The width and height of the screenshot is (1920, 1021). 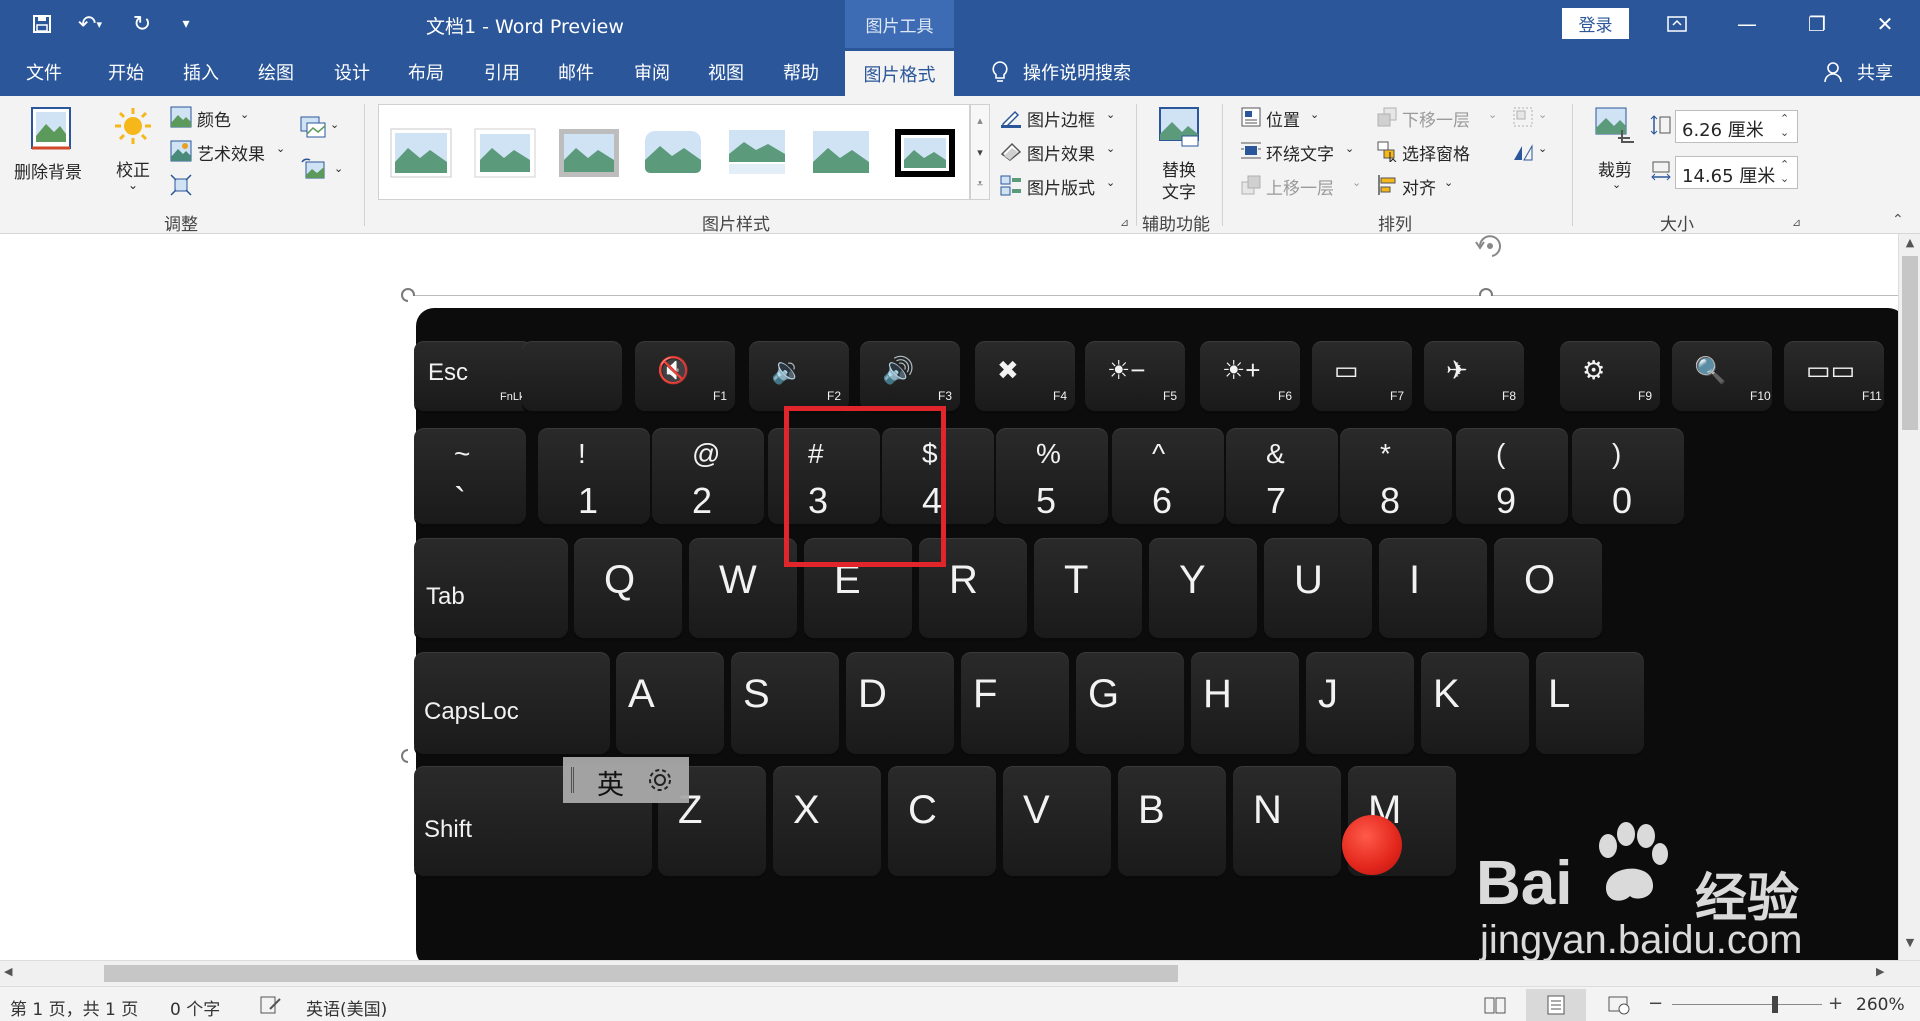 What do you see at coordinates (572, 780) in the screenshot?
I see `ime-drag-handle` at bounding box center [572, 780].